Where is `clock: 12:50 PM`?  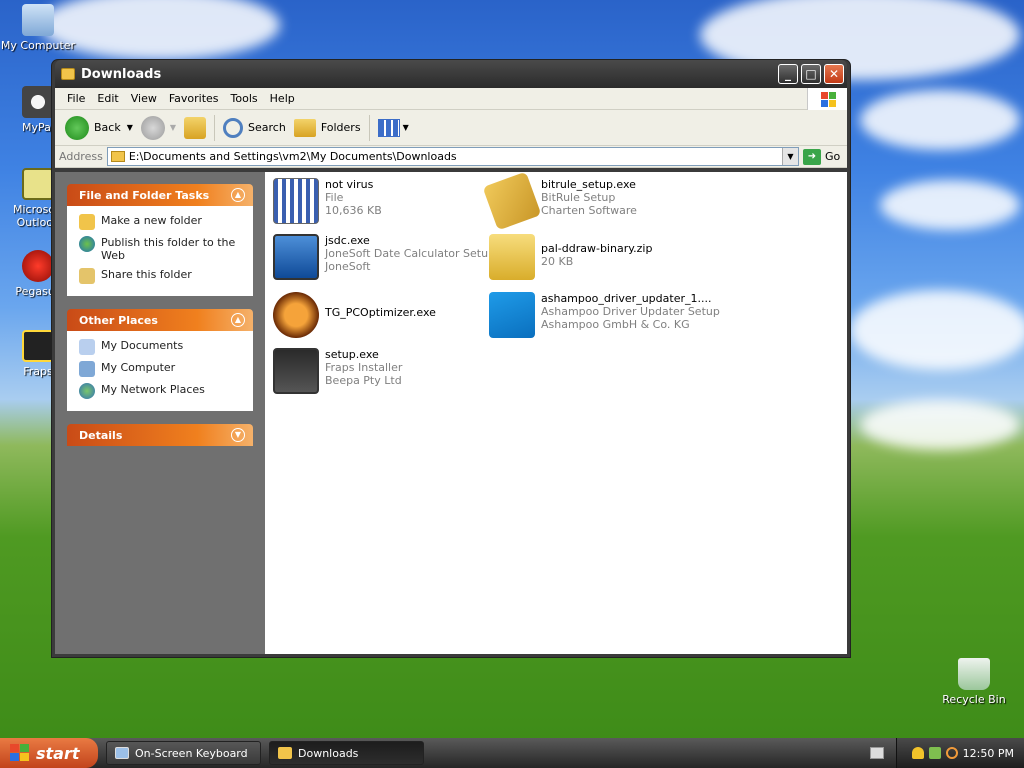 clock: 12:50 PM is located at coordinates (988, 753).